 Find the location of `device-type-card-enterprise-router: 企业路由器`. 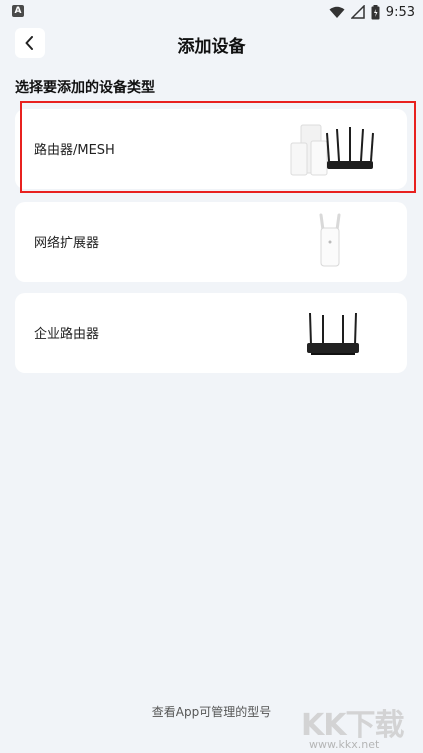

device-type-card-enterprise-router: 企业路由器 is located at coordinates (211, 333).